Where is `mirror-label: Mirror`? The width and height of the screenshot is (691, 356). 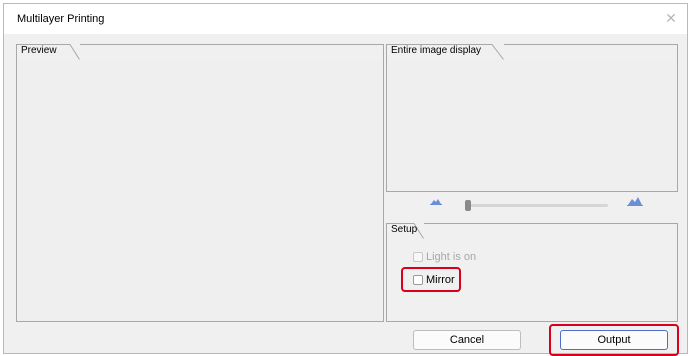 mirror-label: Mirror is located at coordinates (440, 280).